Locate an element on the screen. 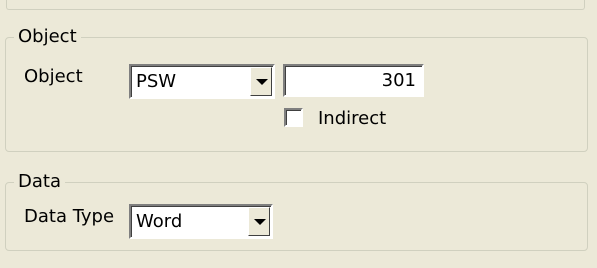 This screenshot has width=597, height=268. object-combo-value: PSW is located at coordinates (156, 81).